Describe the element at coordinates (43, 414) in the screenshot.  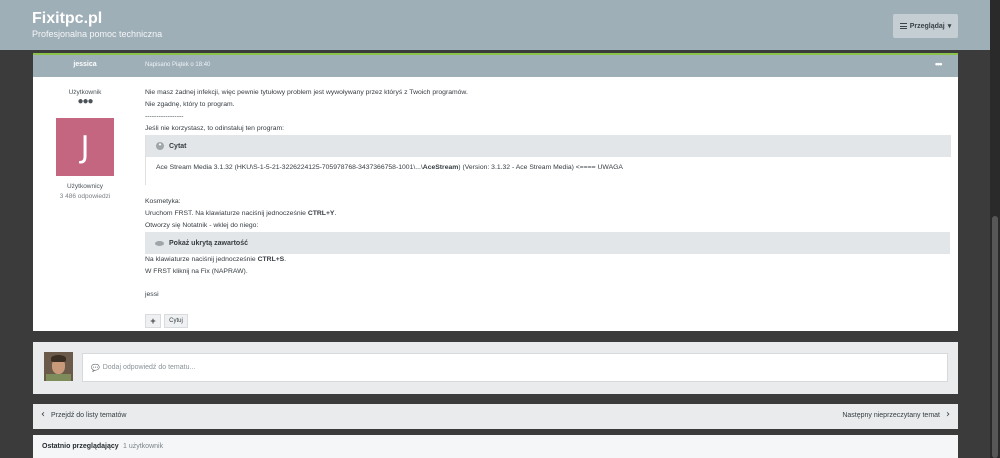
I see `chevron-left-icon: ‹` at that location.